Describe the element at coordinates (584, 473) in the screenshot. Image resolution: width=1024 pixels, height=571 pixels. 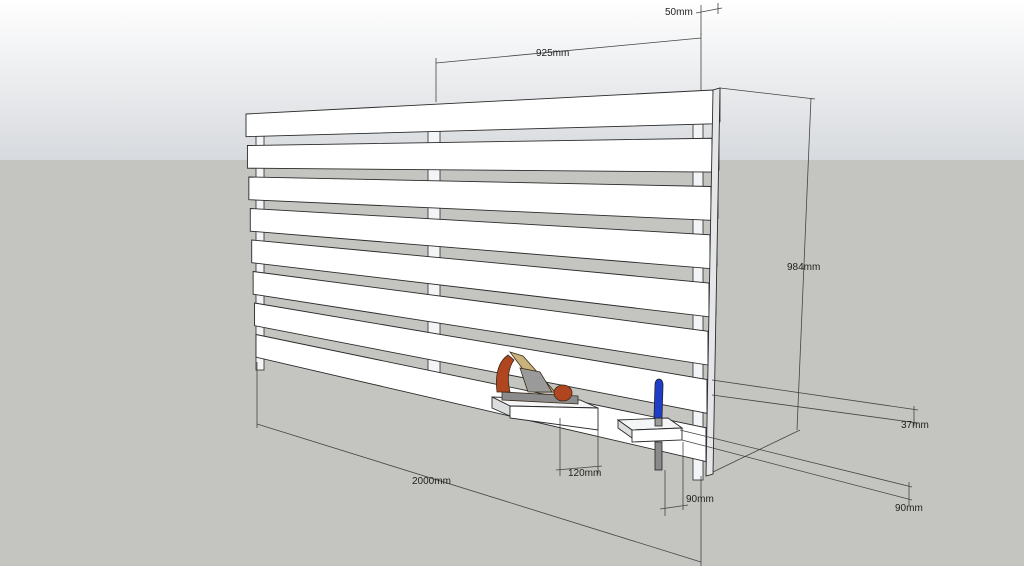
I see `dim-label-120: 120mm` at that location.